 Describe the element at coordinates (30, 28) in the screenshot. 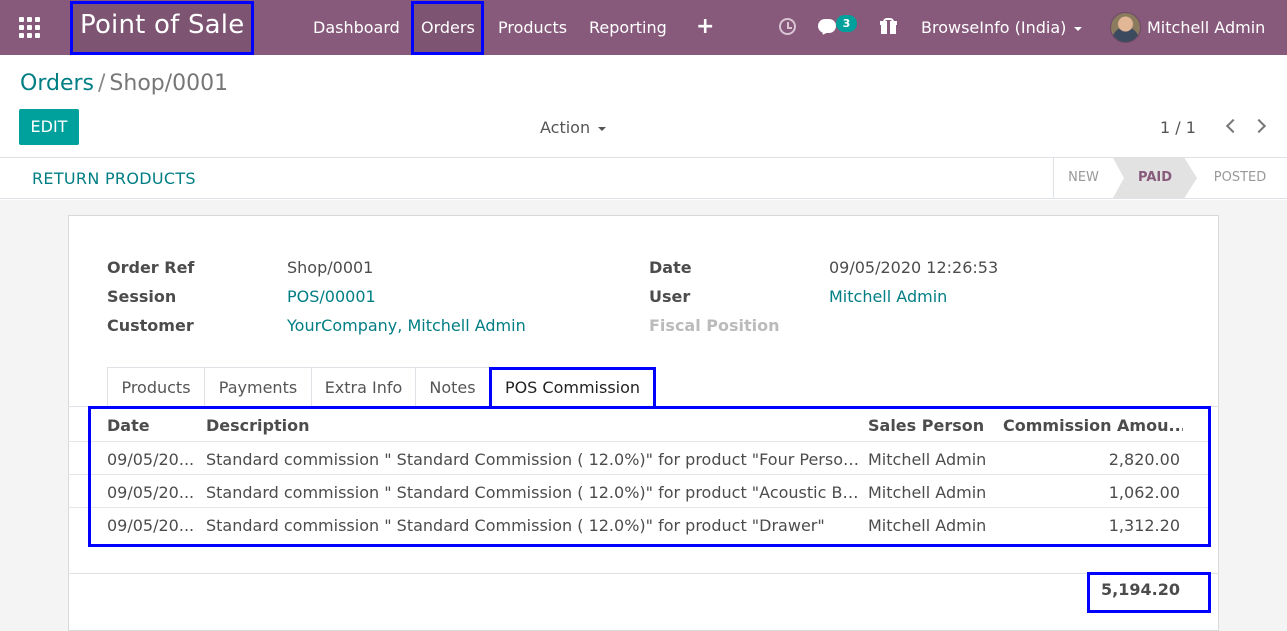

I see `apps-grid-icon` at that location.